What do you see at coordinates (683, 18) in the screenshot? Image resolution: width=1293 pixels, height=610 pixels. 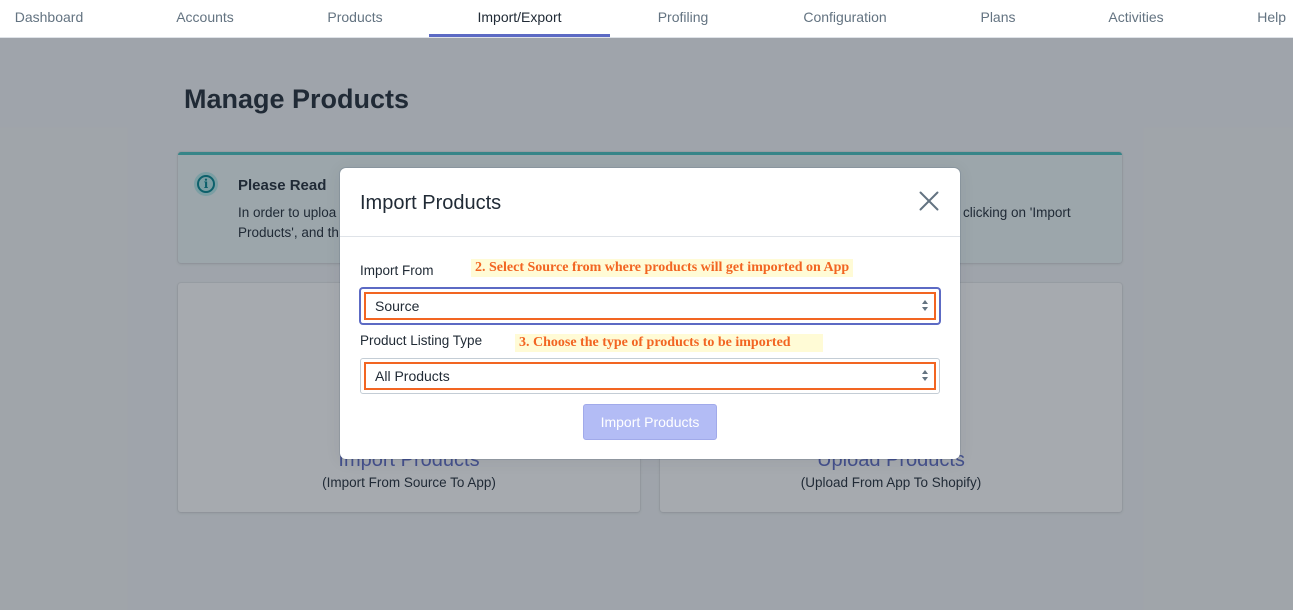 I see `nav-profiling: Profiling` at bounding box center [683, 18].